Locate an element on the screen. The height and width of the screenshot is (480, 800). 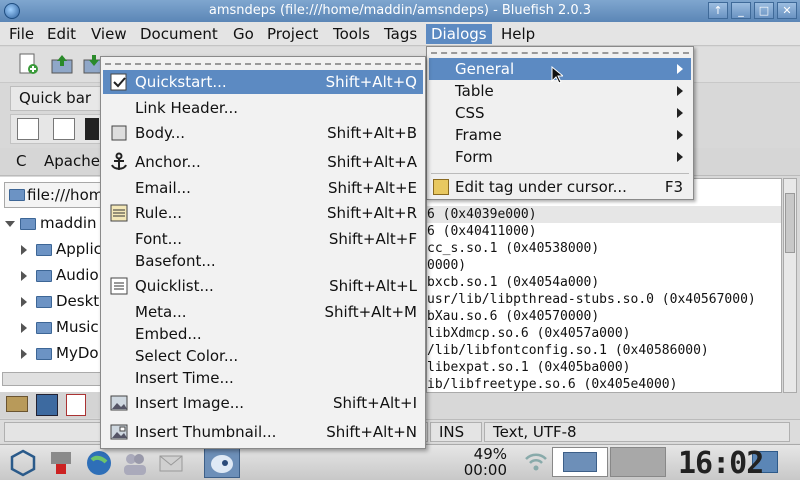
menu-item-accel: Shift+Alt+E is located at coordinates (372, 188).